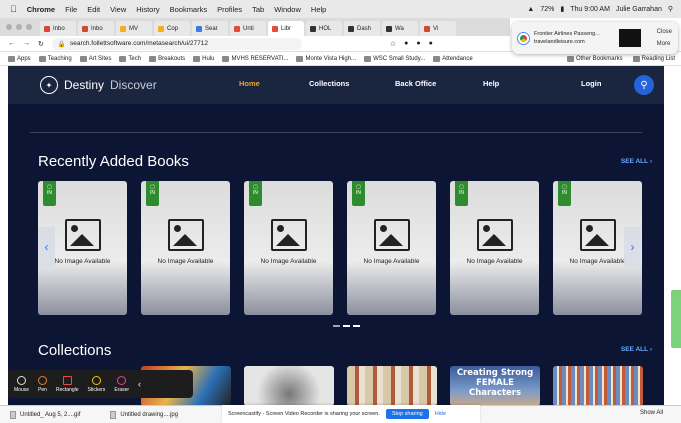 This screenshot has width=681, height=423. I want to click on user-name: Julie Garrahan, so click(639, 9).